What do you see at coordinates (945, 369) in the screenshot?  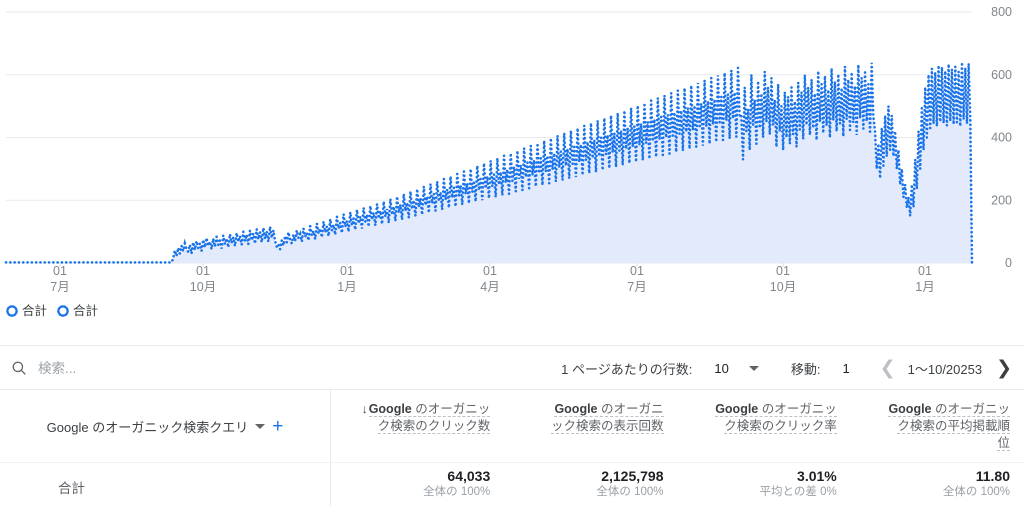 I see `page-range-label: 1〜10/20253` at bounding box center [945, 369].